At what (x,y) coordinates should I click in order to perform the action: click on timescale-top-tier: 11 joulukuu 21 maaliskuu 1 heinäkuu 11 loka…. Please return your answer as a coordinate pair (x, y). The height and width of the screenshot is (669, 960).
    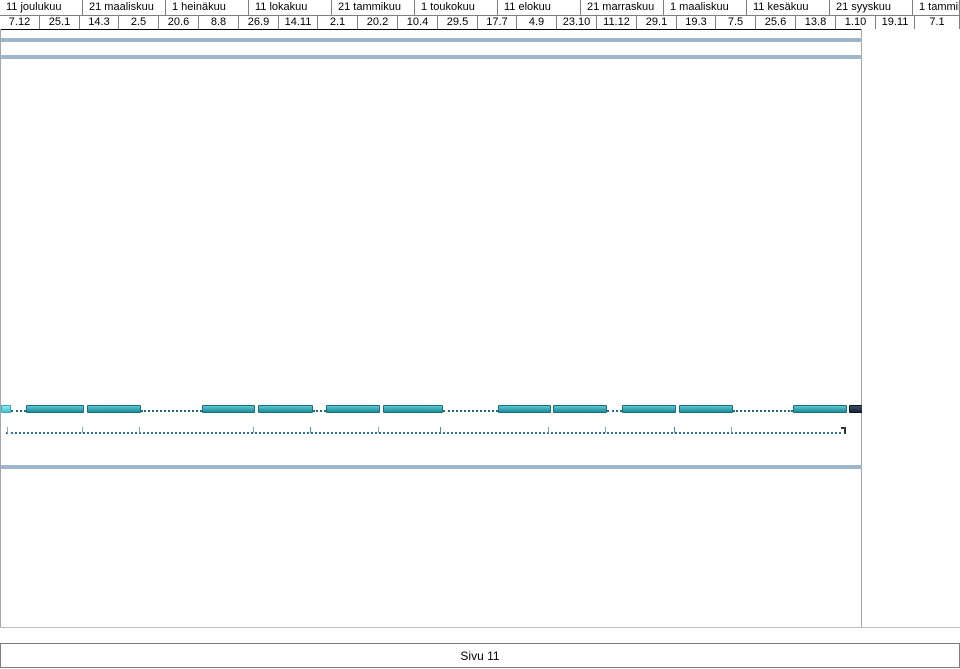
    Looking at the image, I should click on (480, 8).